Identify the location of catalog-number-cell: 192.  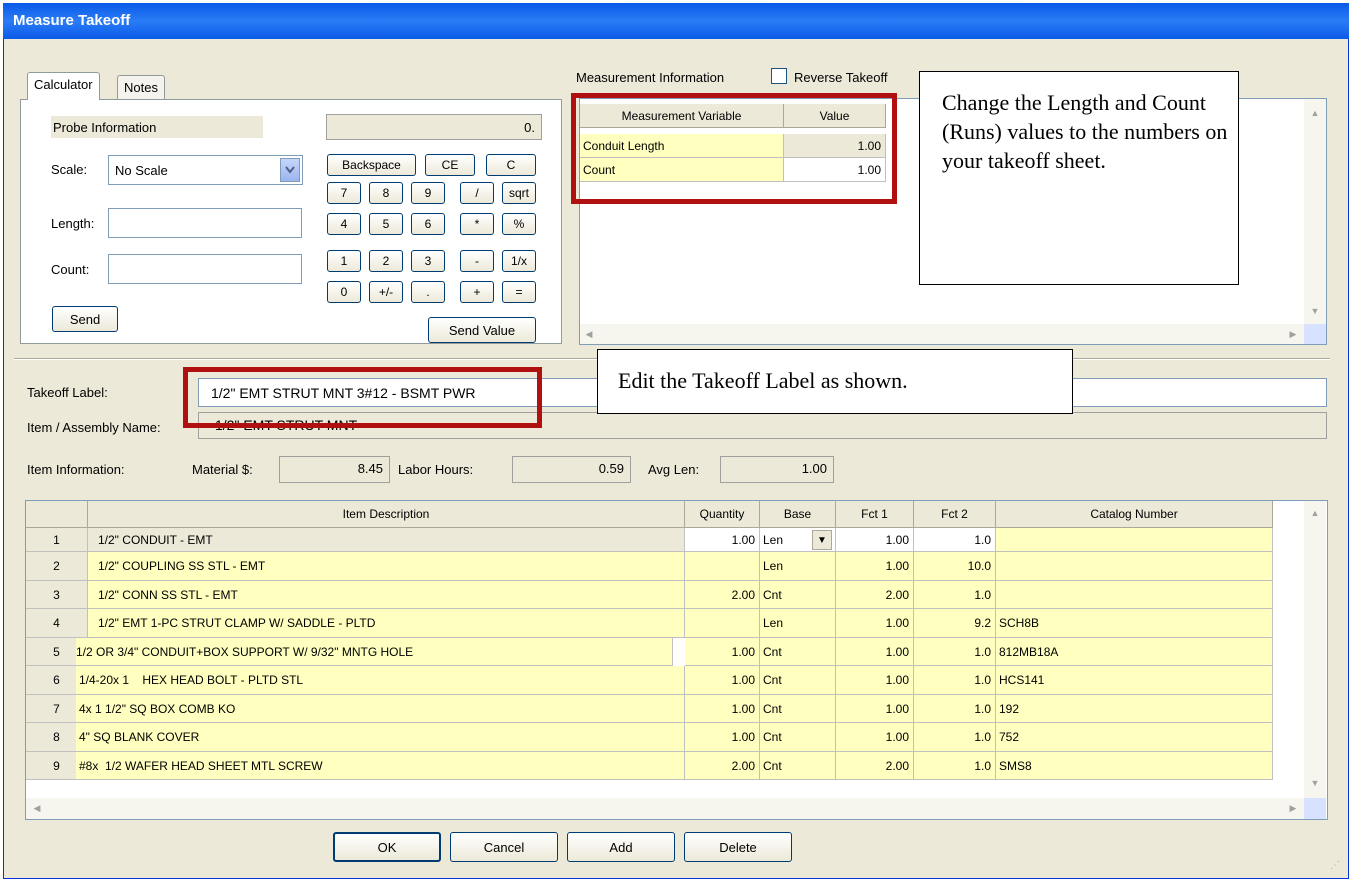
(1134, 709).